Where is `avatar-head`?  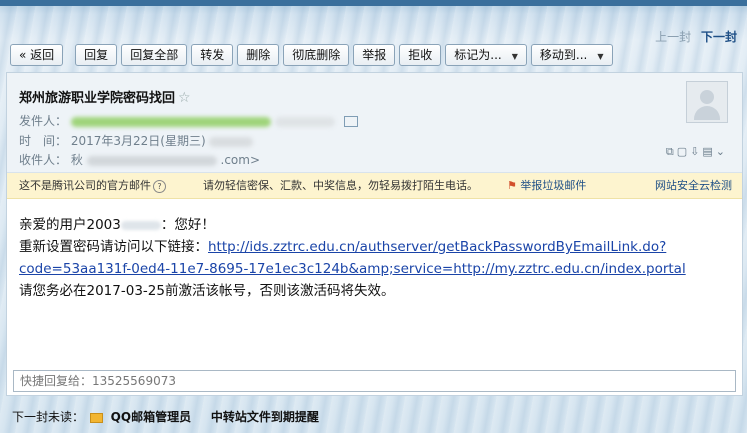 avatar-head is located at coordinates (707, 97).